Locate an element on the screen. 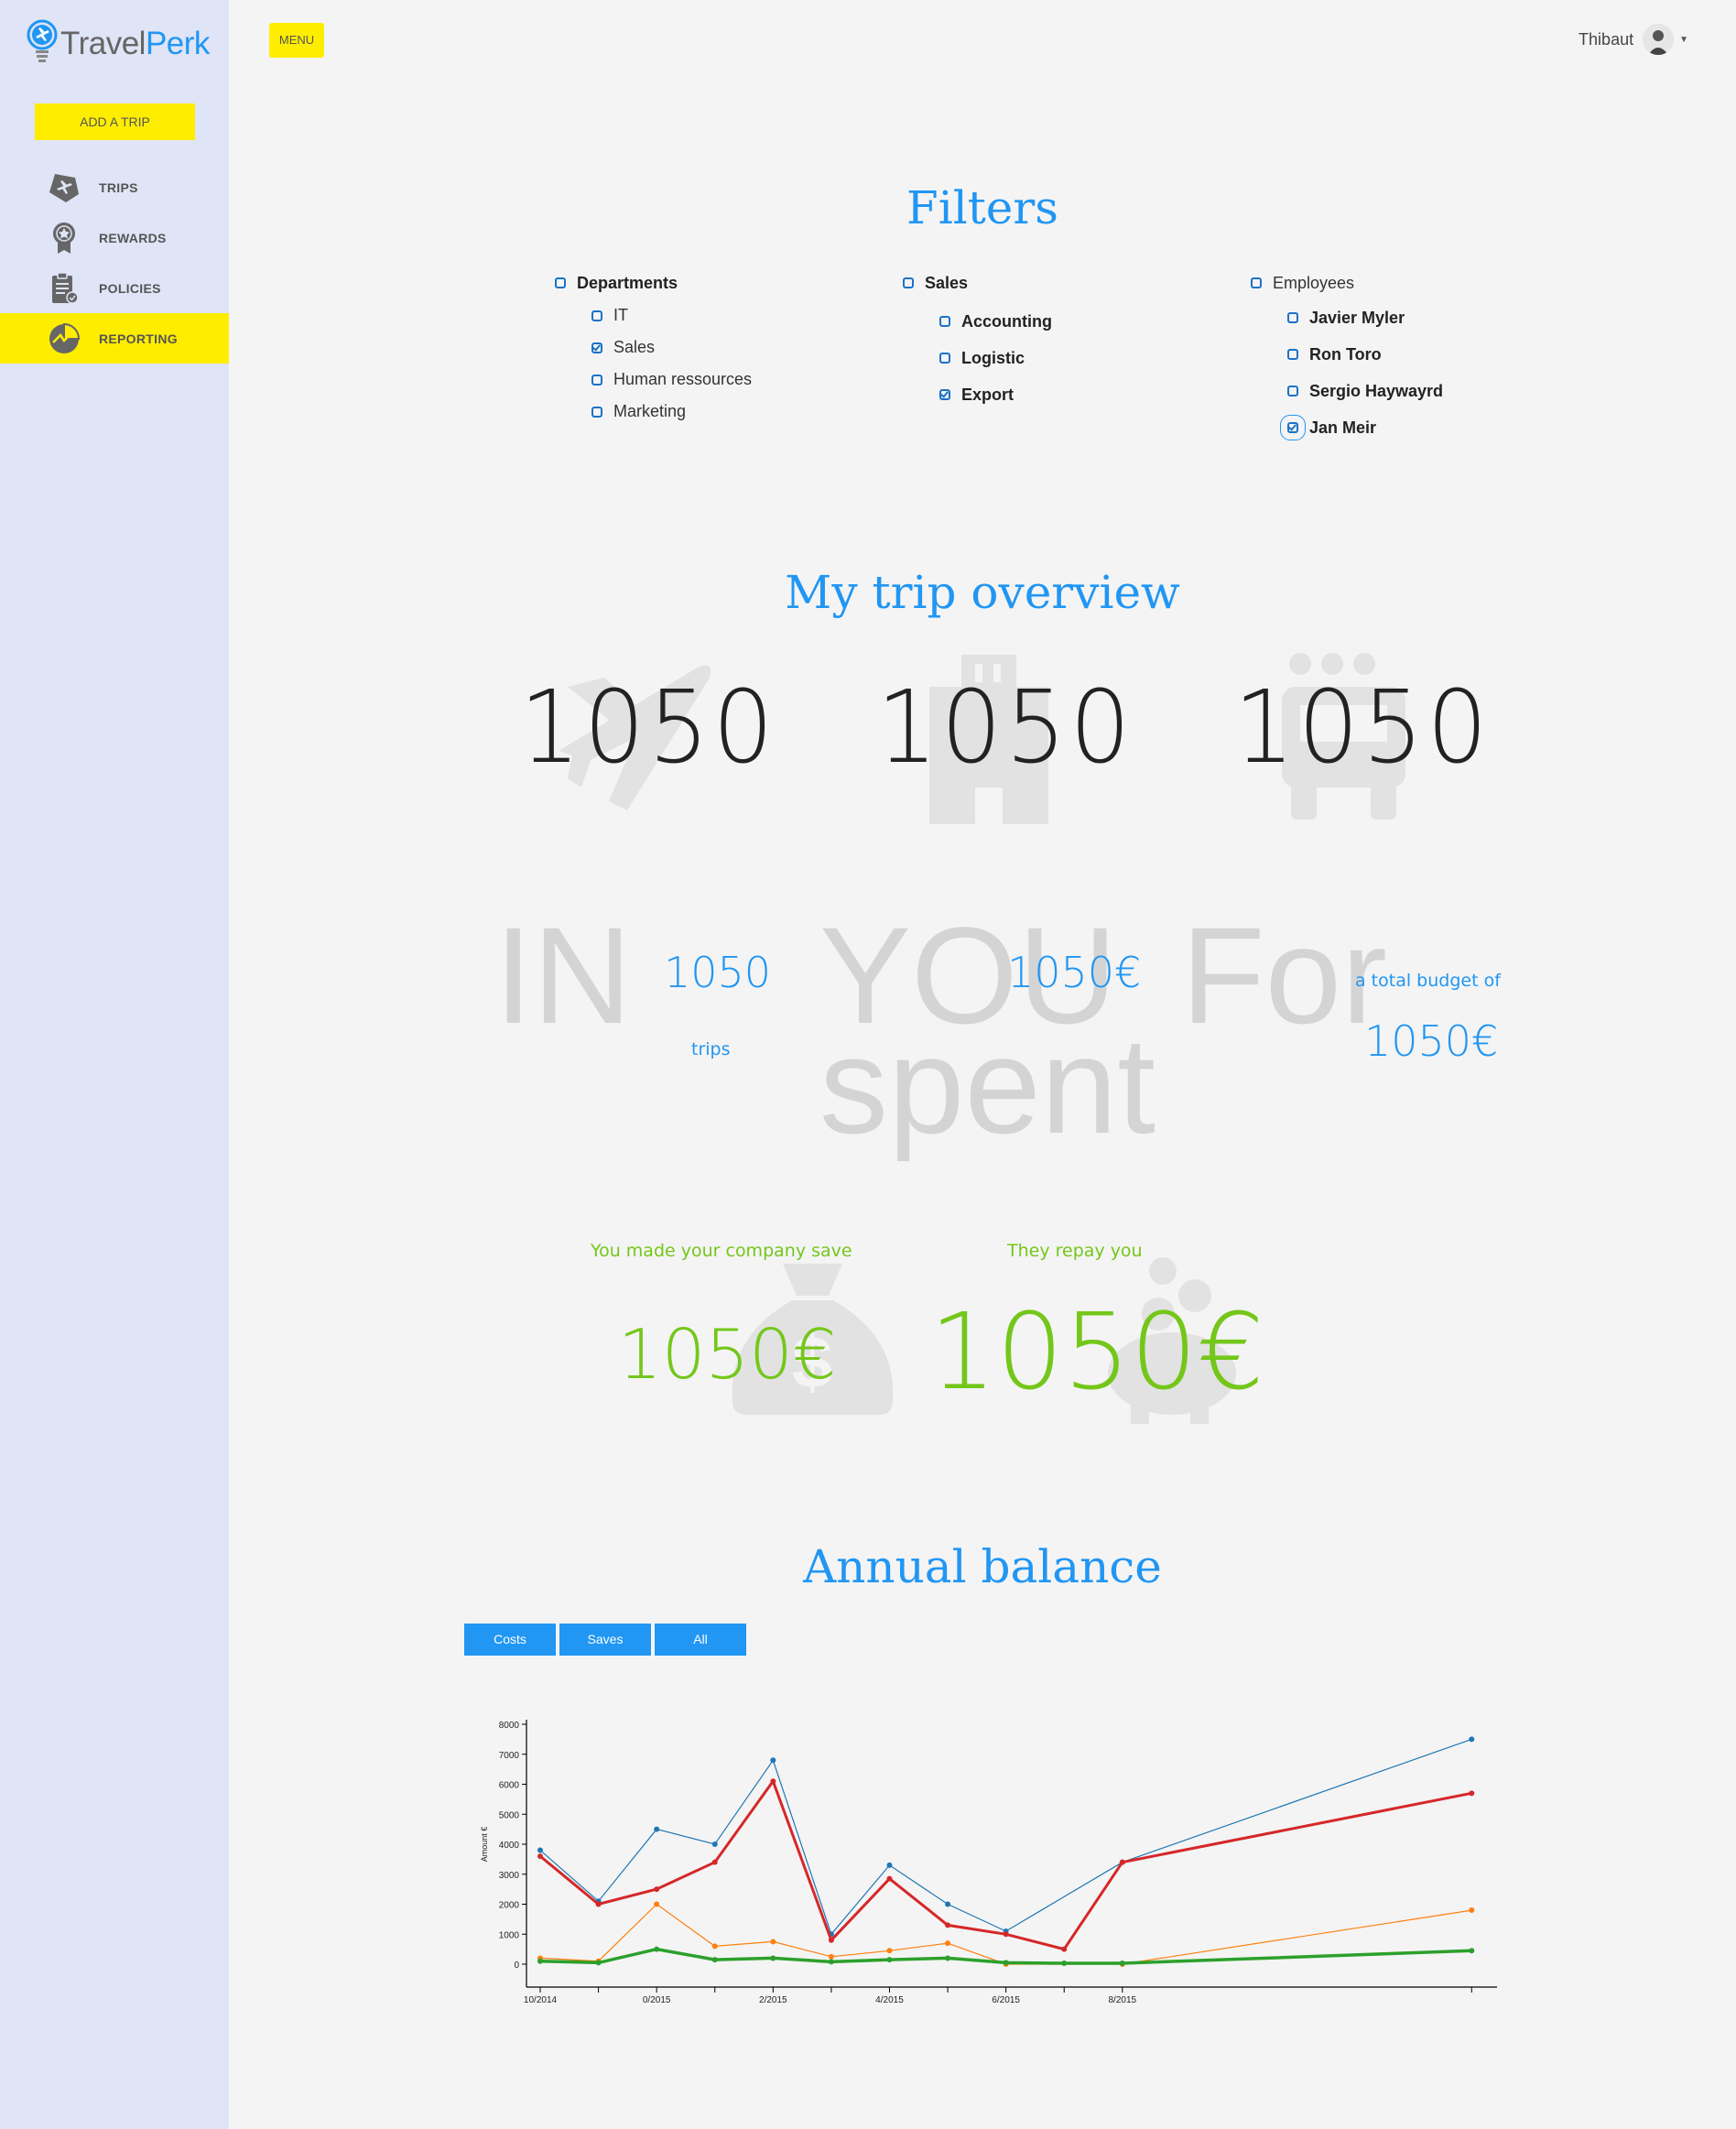 The image size is (1736, 2129). filter-item: Employees is located at coordinates (1347, 282).